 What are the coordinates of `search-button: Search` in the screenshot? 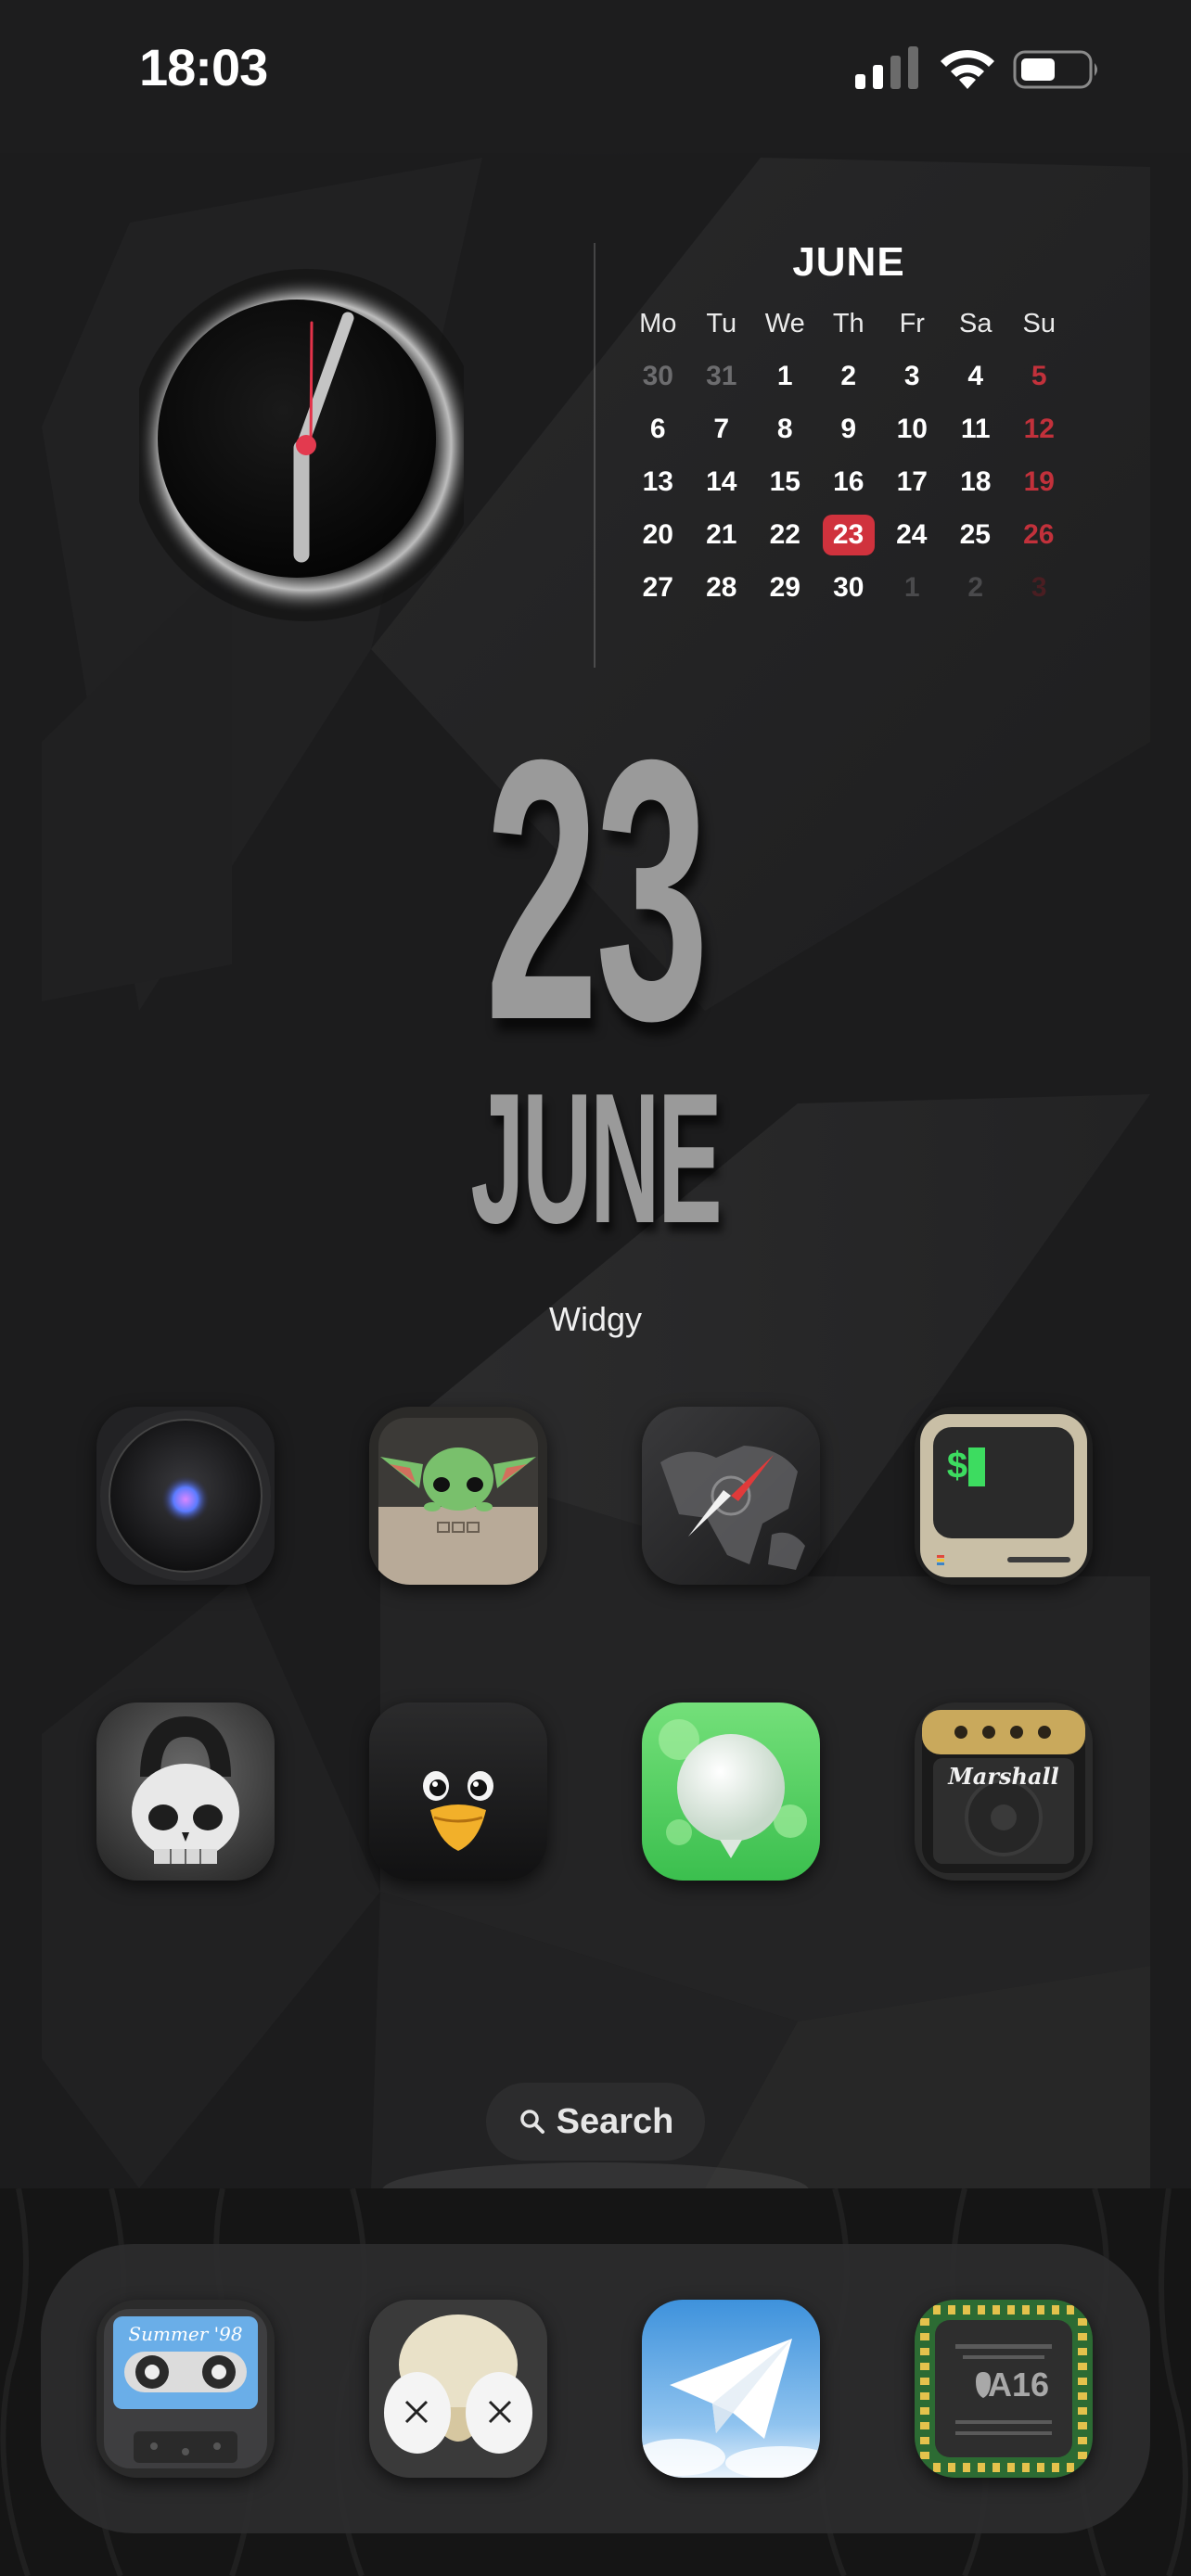 It's located at (595, 2122).